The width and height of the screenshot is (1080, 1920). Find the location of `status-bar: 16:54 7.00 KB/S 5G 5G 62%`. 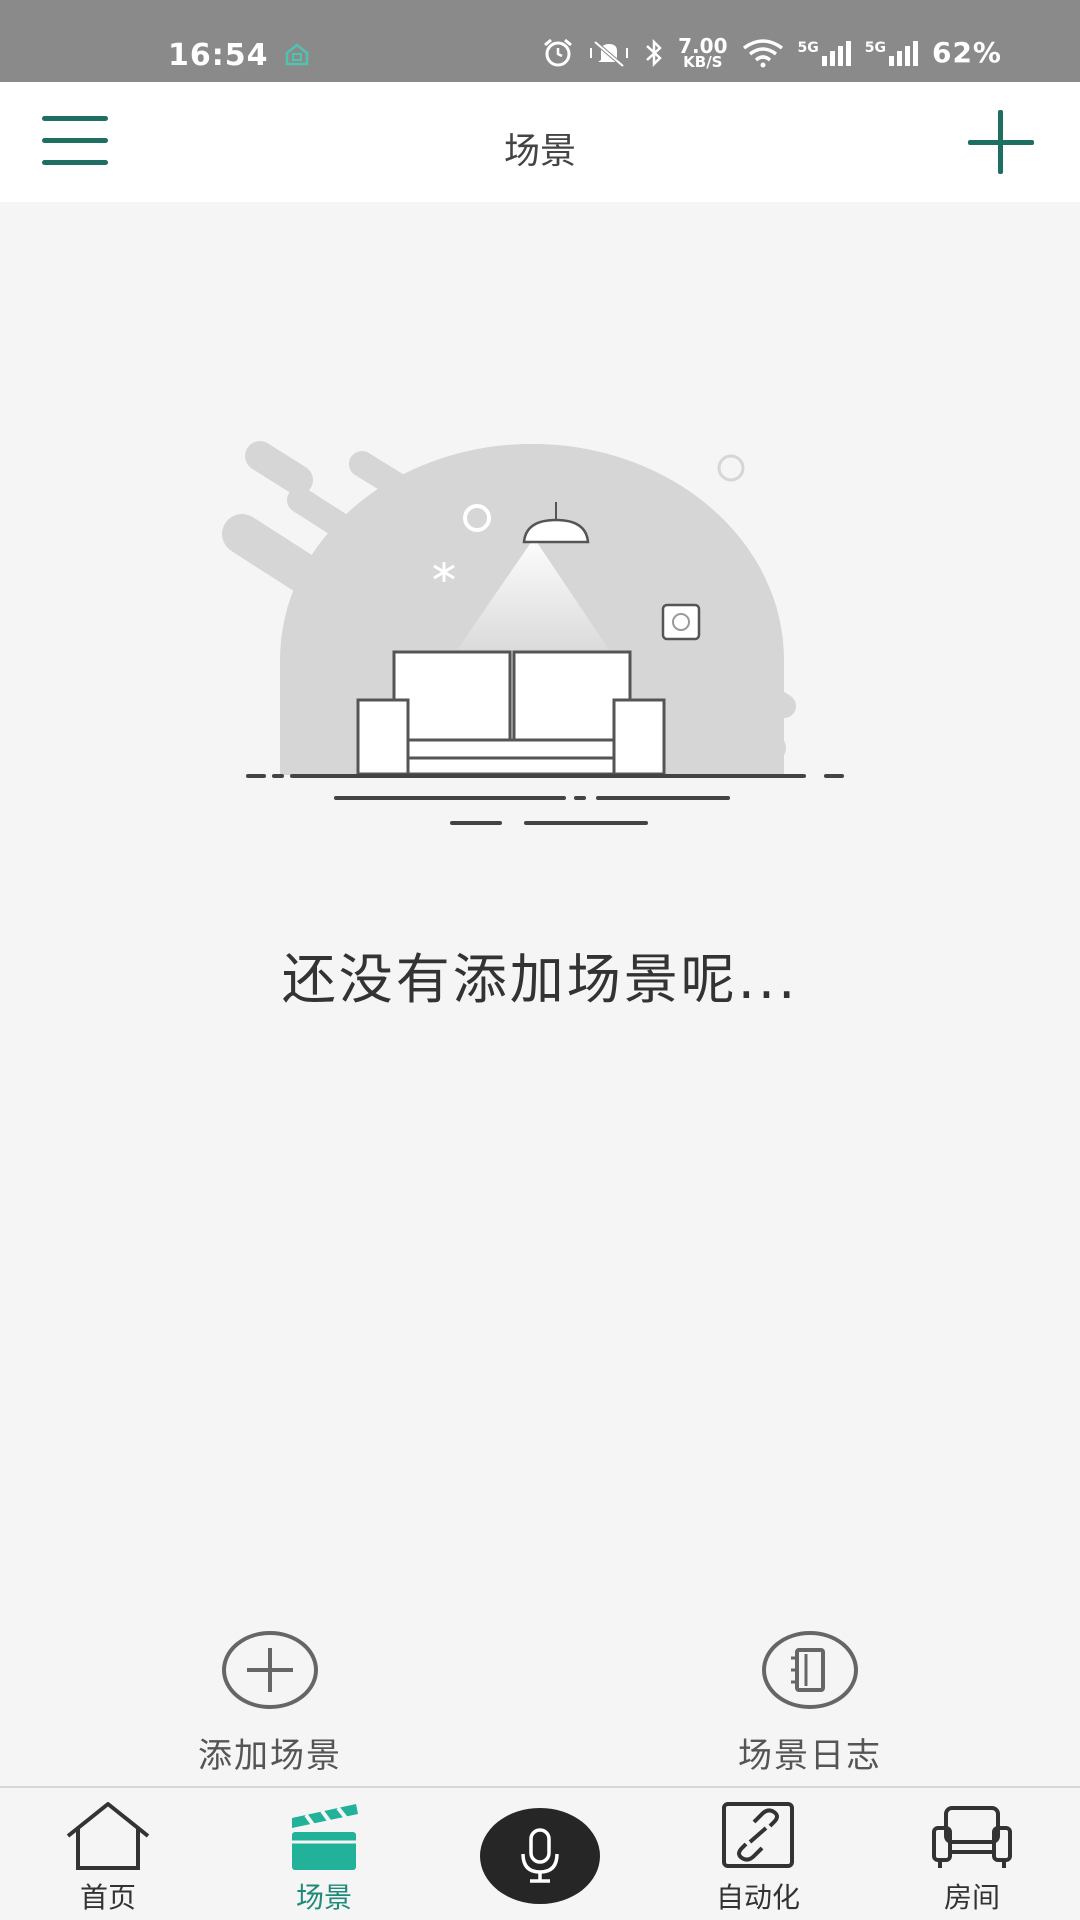

status-bar: 16:54 7.00 KB/S 5G 5G 62% is located at coordinates (540, 41).